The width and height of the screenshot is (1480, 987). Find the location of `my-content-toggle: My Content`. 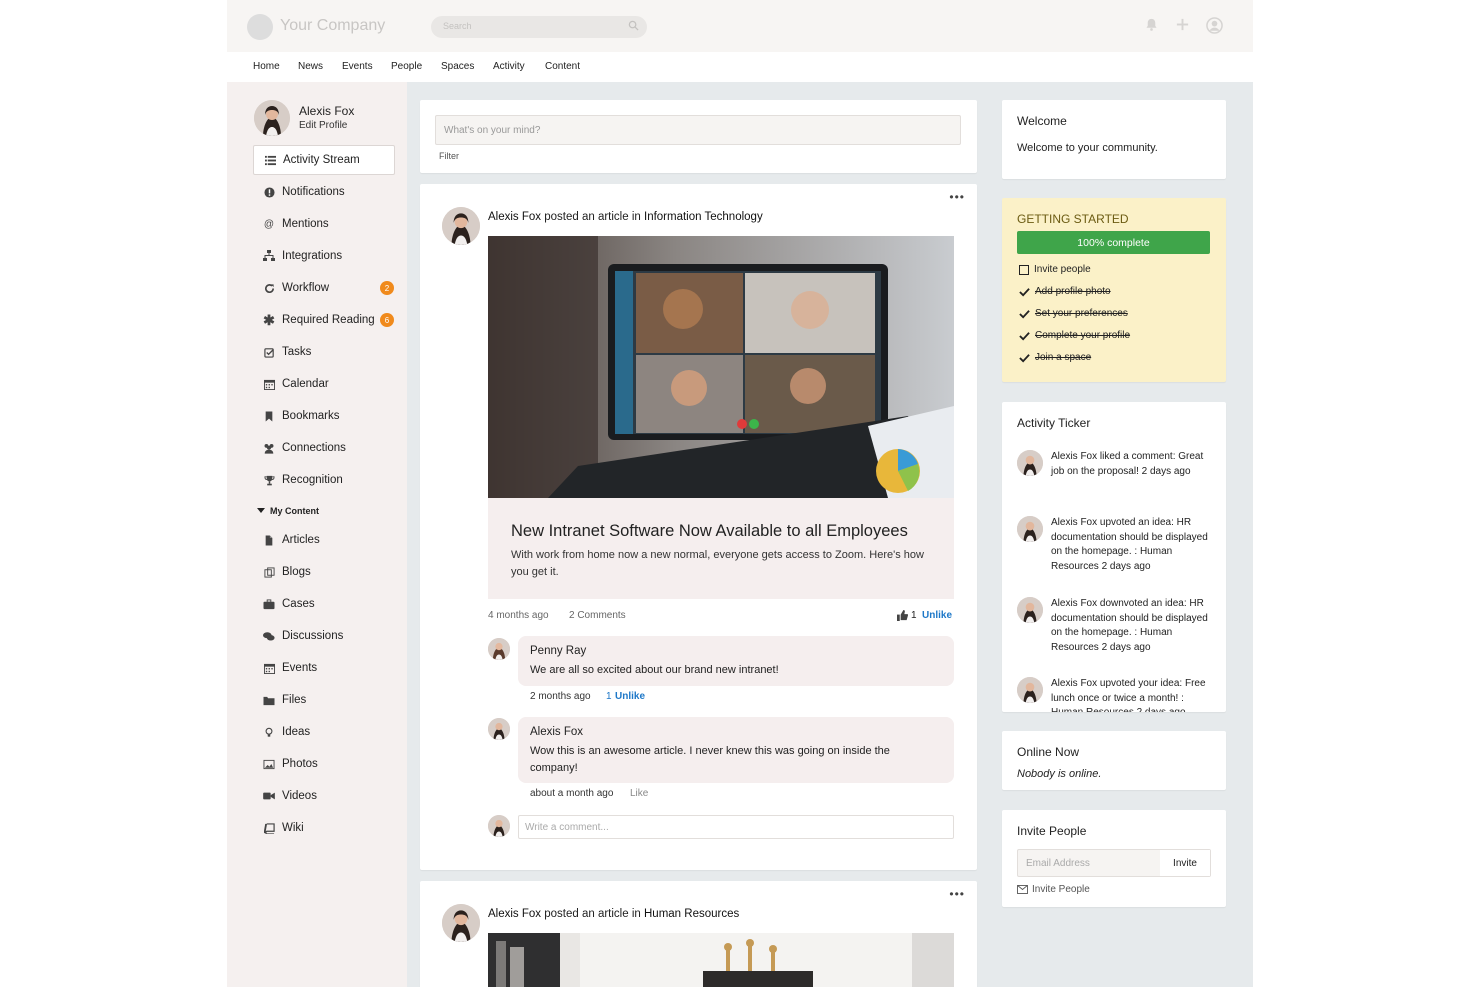

my-content-toggle: My Content is located at coordinates (288, 511).